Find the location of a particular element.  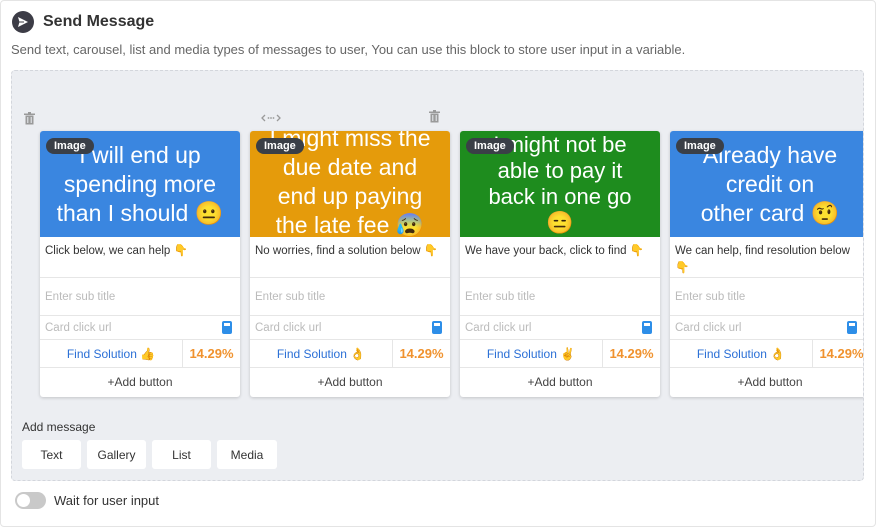

toggle-knob is located at coordinates (23, 500).